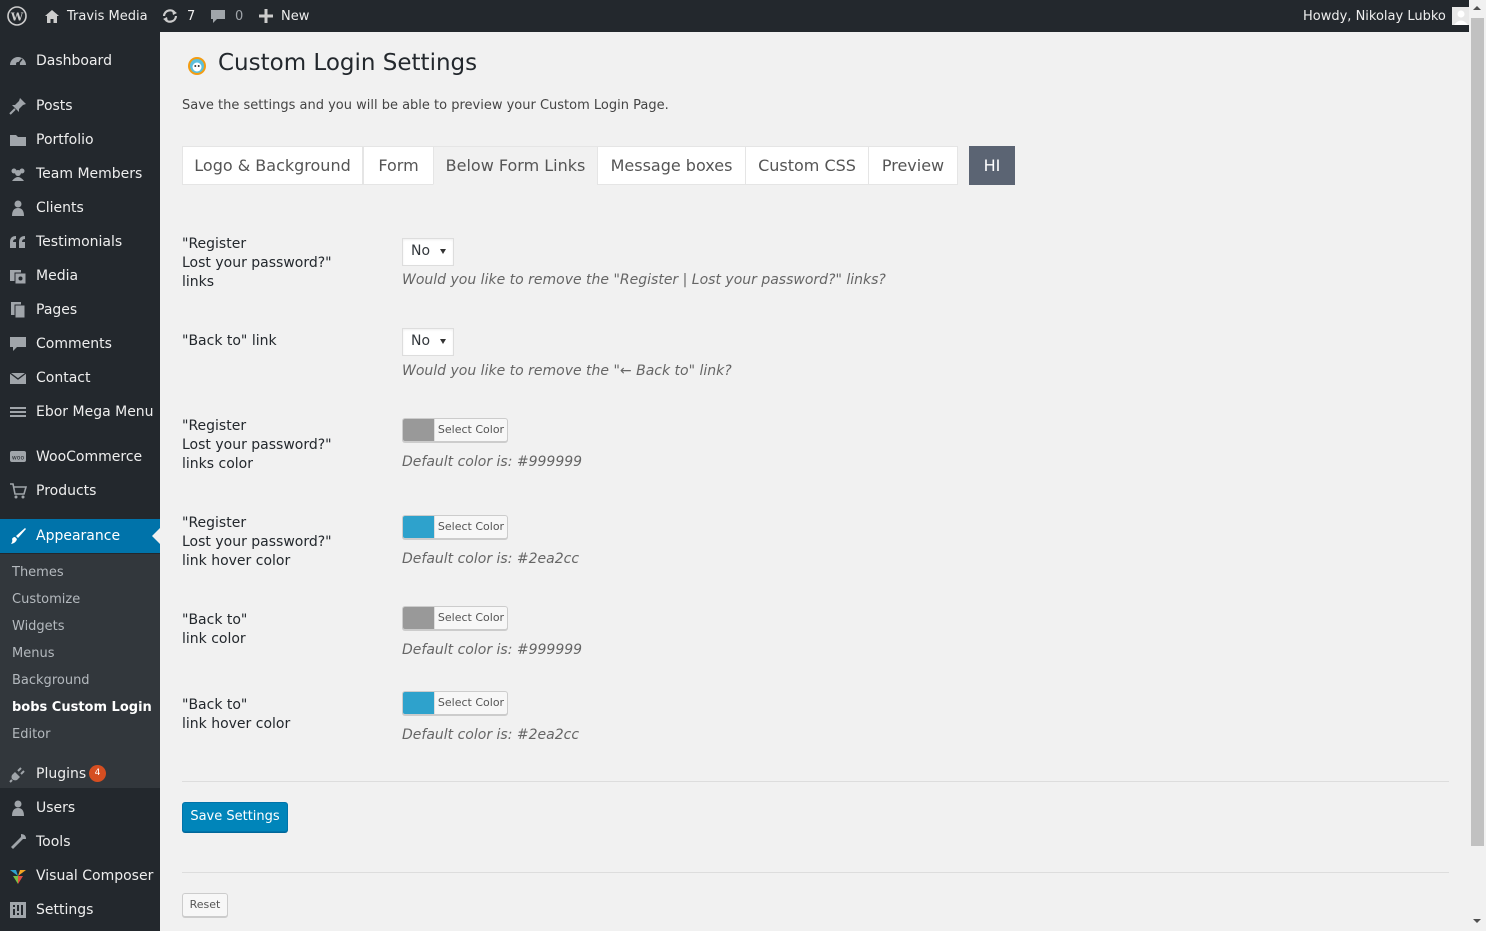 Image resolution: width=1486 pixels, height=931 pixels. Describe the element at coordinates (215, 629) in the screenshot. I see `field-label-back-to-color: "Back to" link color` at that location.